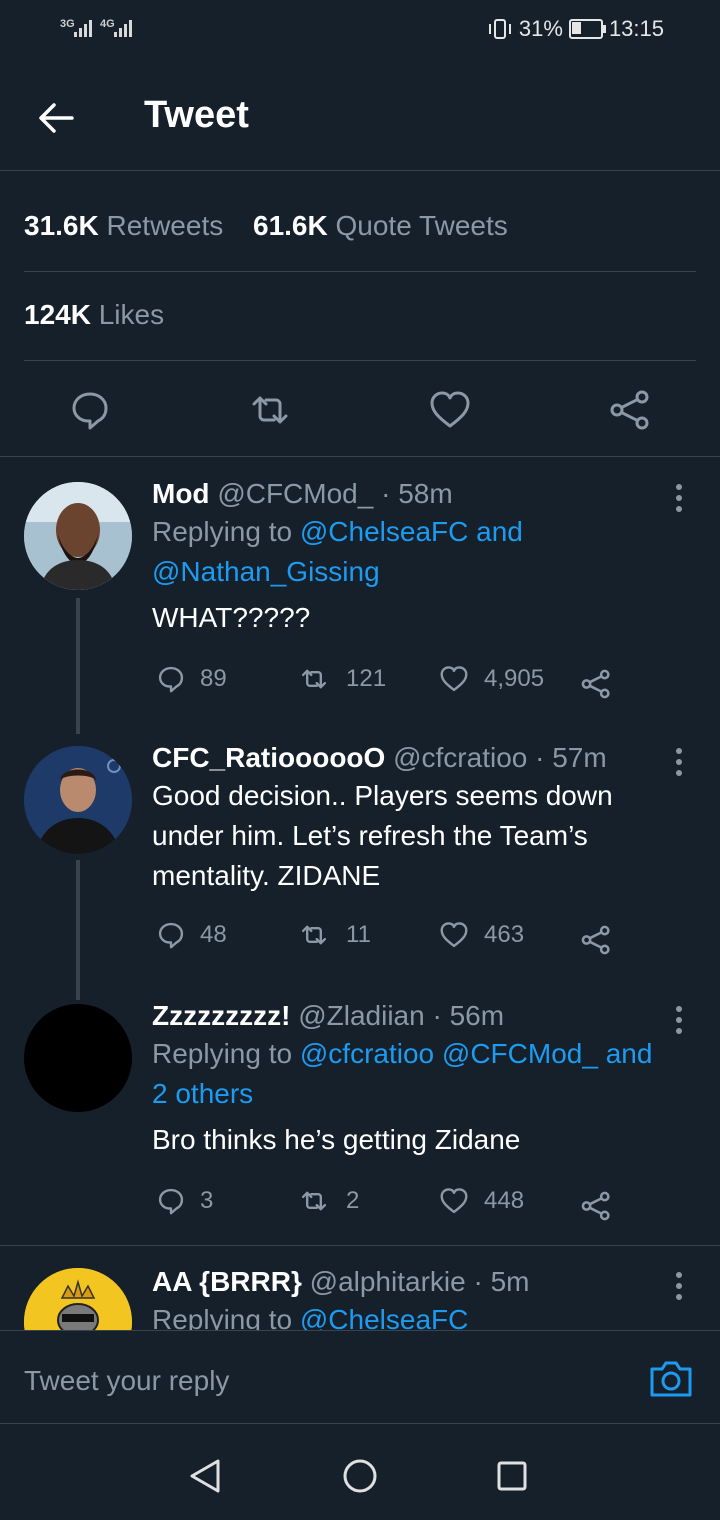 The width and height of the screenshot is (720, 1520). Describe the element at coordinates (269, 757) in the screenshot. I see `author-name: CFC_RatioooooO` at that location.